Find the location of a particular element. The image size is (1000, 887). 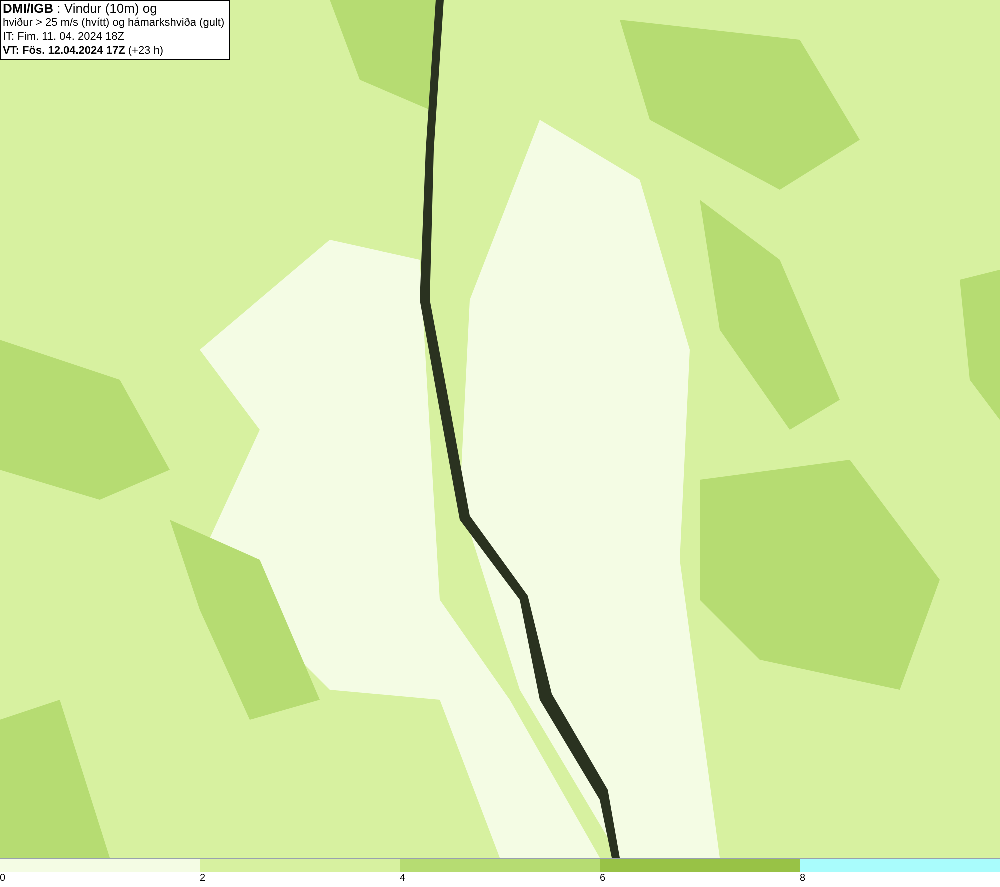

title-line: VT: Fös. 12.04.2024 17Z (+23 h) is located at coordinates (84, 51).